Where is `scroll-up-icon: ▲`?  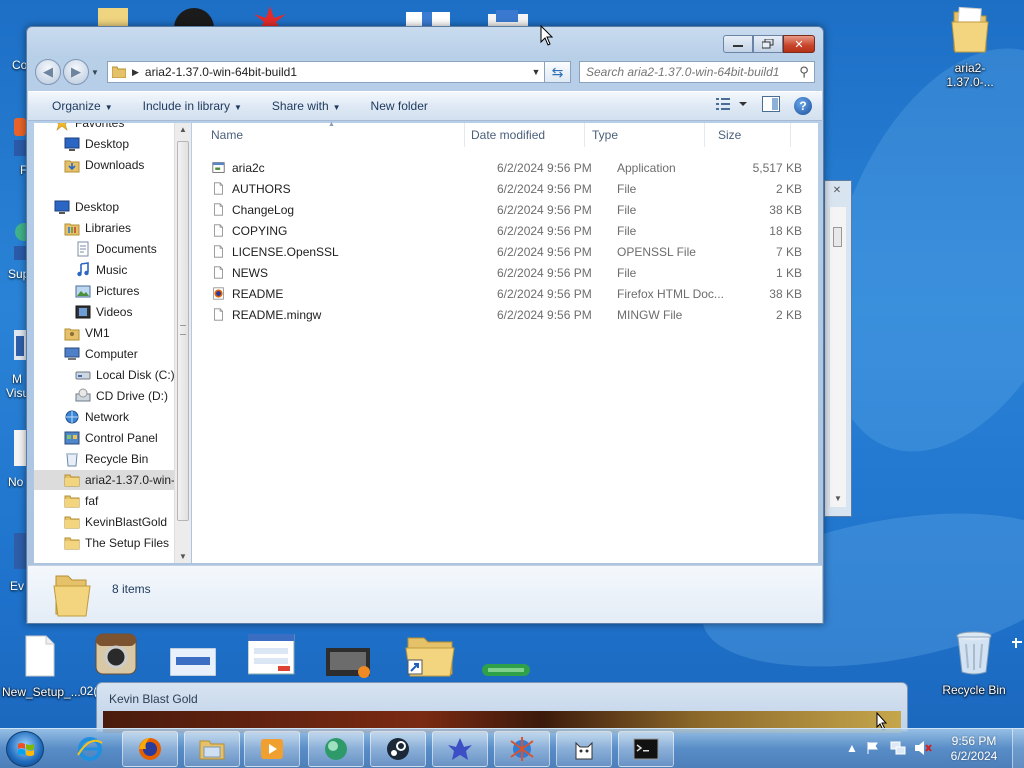
scroll-up-icon: ▲ is located at coordinates (183, 129).